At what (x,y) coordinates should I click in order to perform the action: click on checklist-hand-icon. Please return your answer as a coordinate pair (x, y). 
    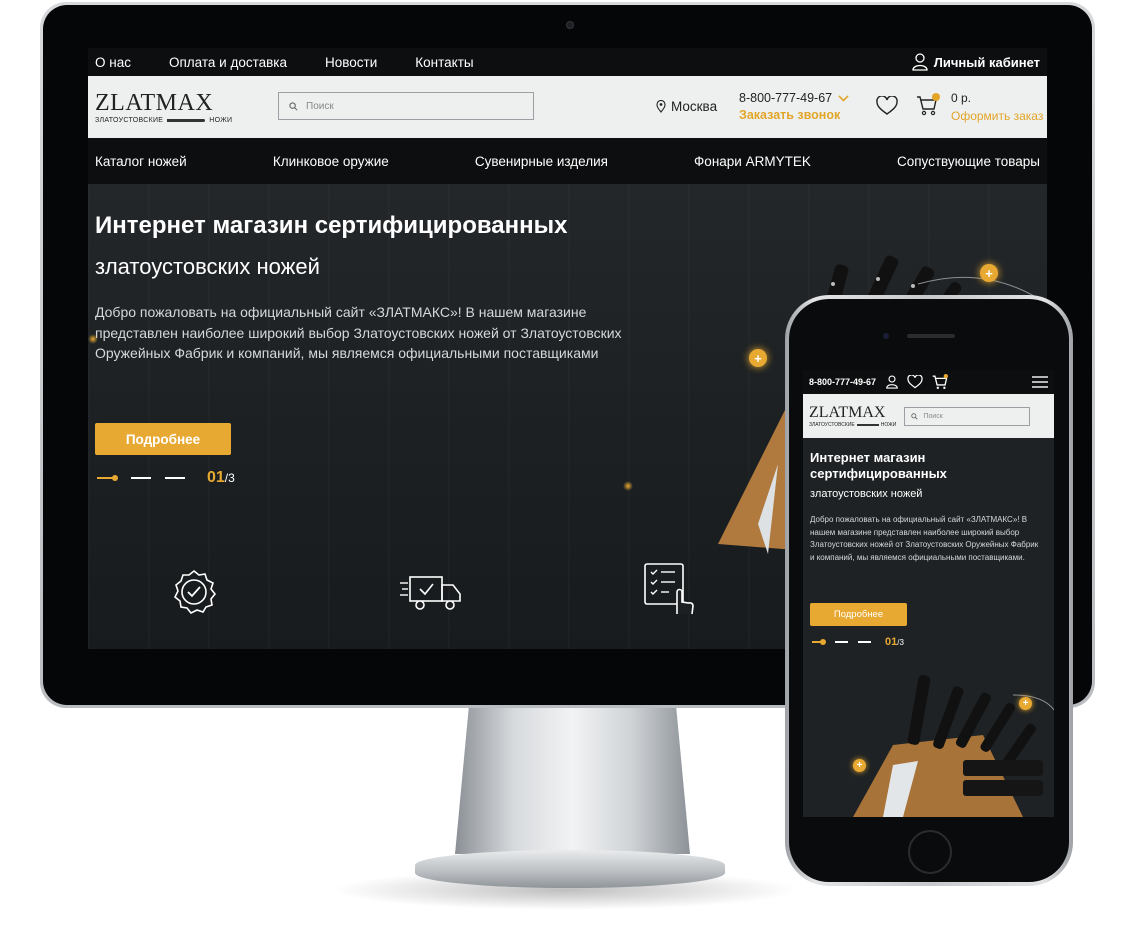
    Looking at the image, I should click on (669, 589).